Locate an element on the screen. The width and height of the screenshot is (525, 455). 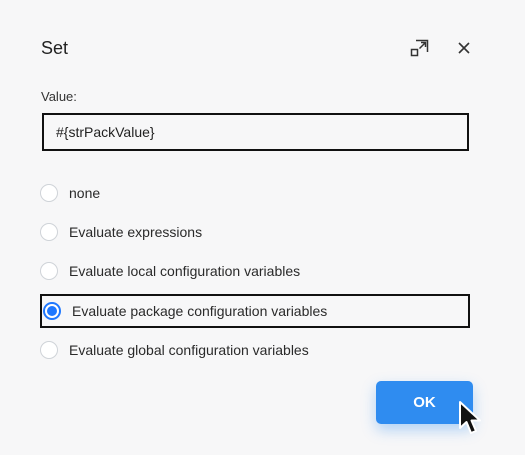
option-label: Evaluate expressions is located at coordinates (136, 232).